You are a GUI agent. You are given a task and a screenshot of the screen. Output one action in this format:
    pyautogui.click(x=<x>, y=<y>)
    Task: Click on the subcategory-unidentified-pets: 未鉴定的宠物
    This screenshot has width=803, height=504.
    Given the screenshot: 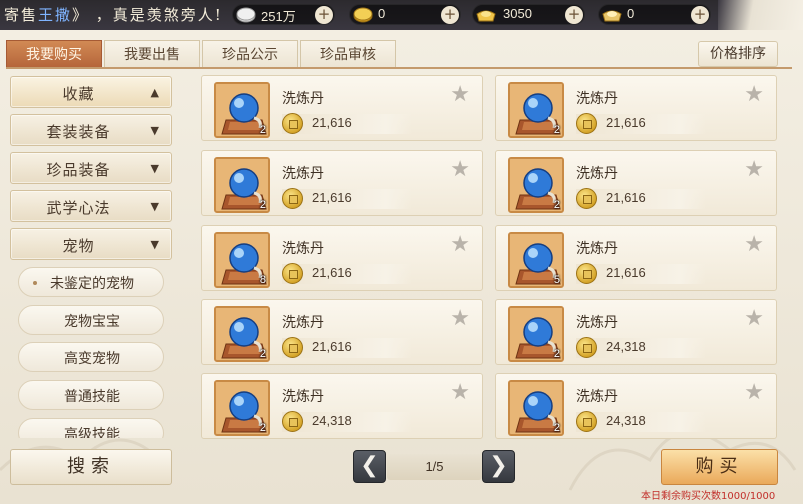 What is the action you would take?
    pyautogui.click(x=91, y=282)
    